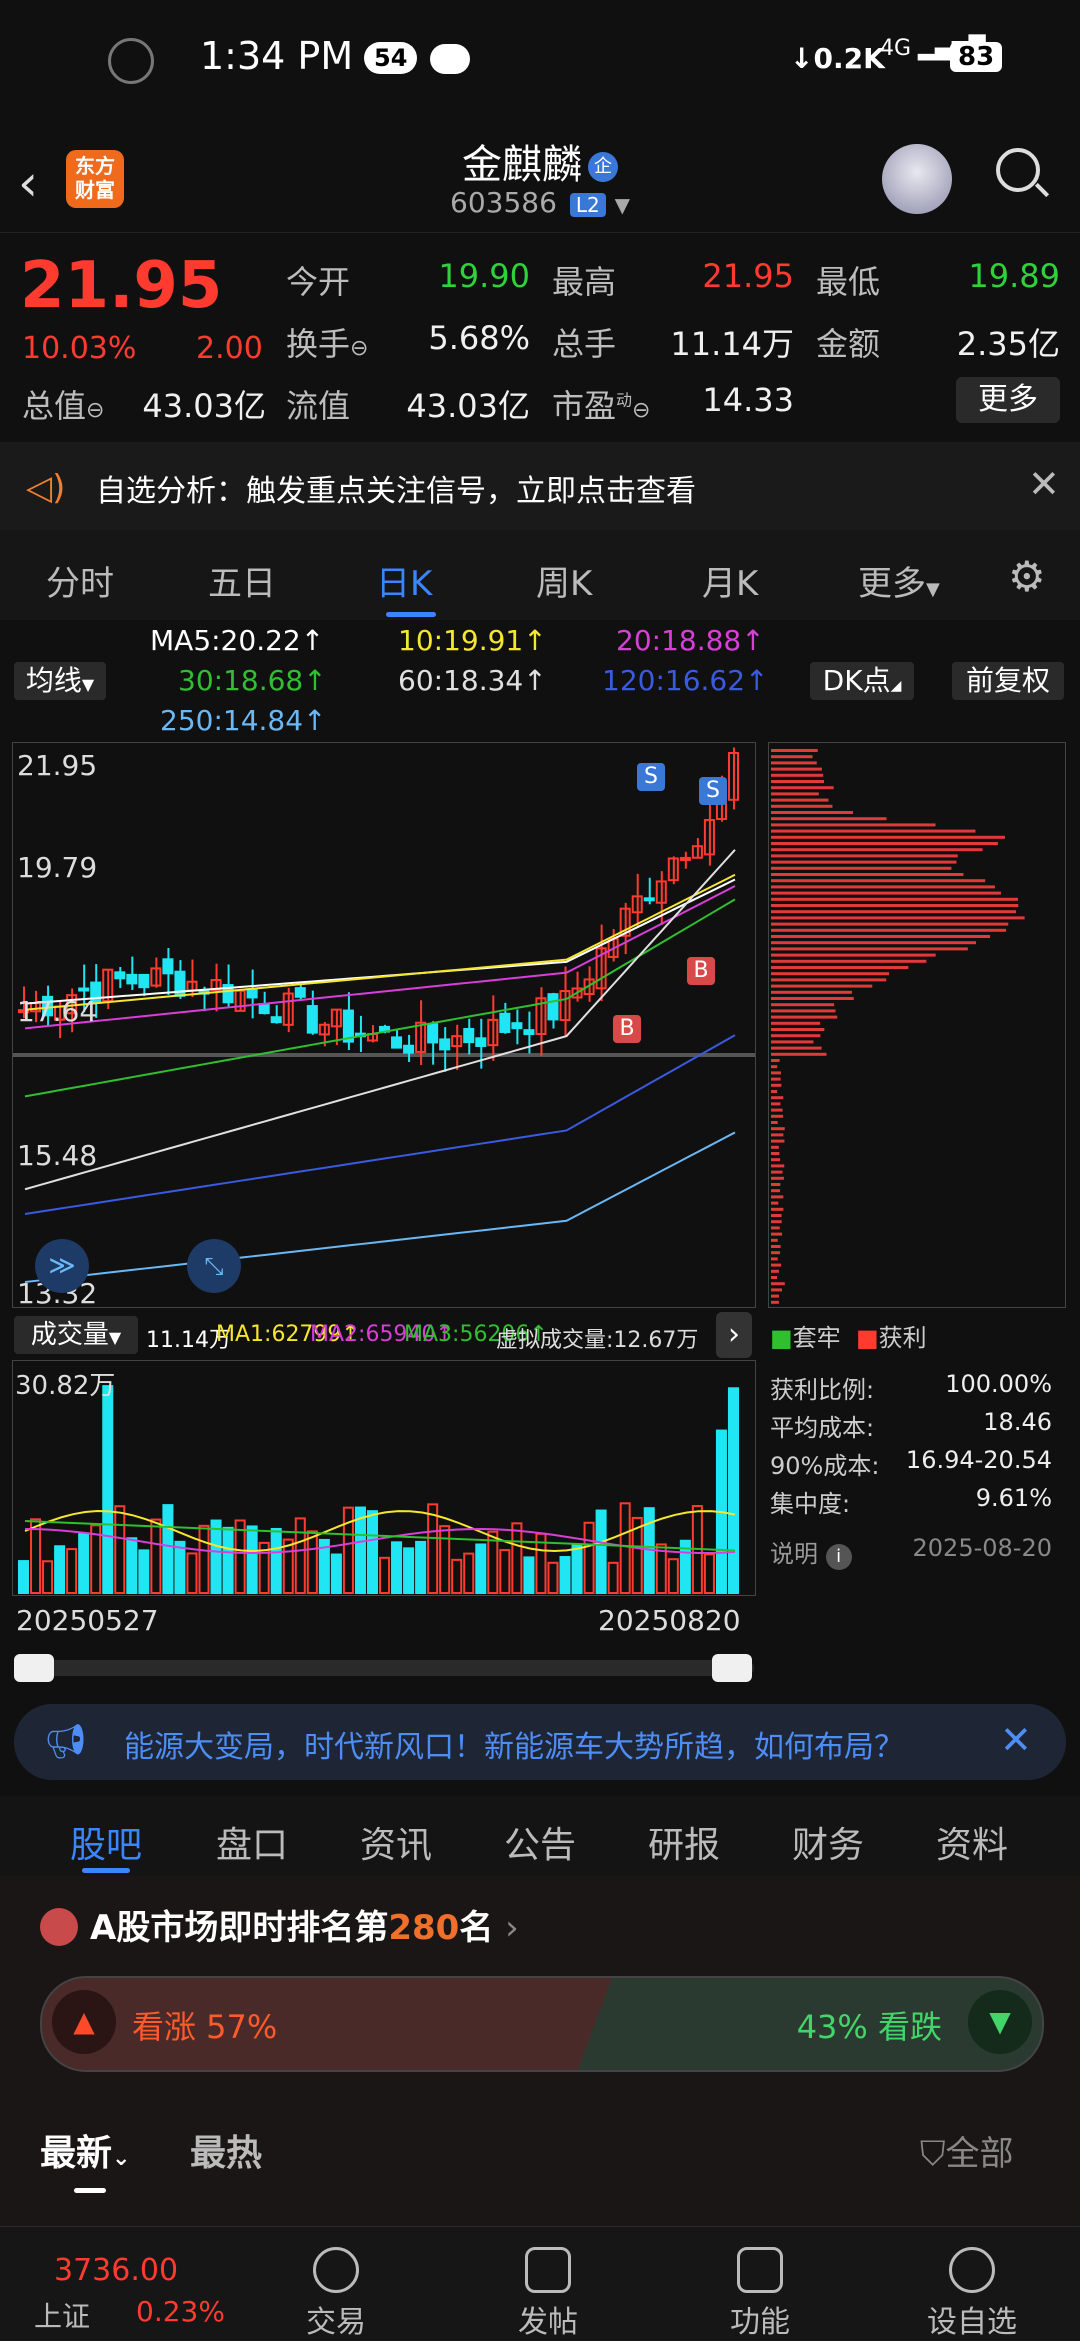 The image size is (1080, 2341). Describe the element at coordinates (972, 1842) in the screenshot. I see `tab-profile: 资料` at that location.